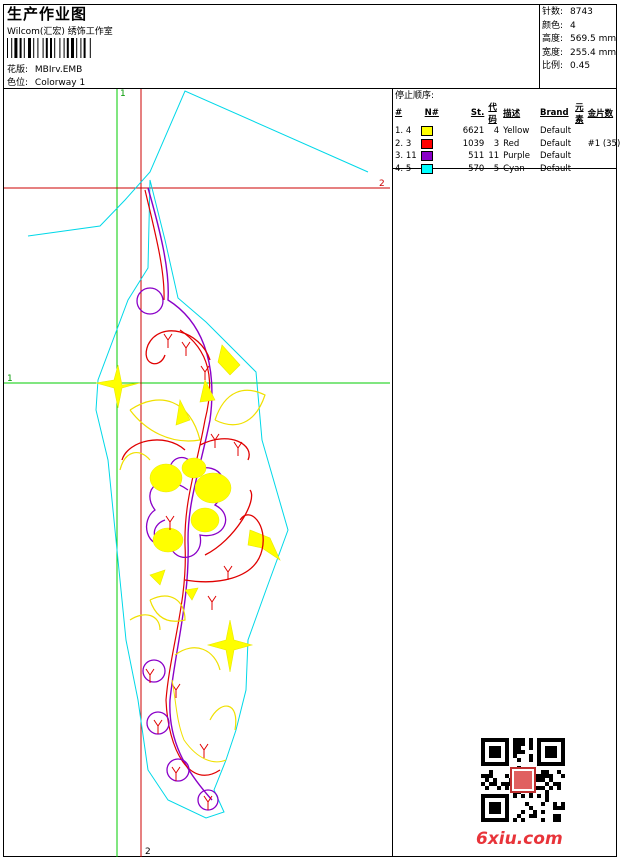 This screenshot has width=620, height=860. I want to click on swatch-red, so click(426, 143).